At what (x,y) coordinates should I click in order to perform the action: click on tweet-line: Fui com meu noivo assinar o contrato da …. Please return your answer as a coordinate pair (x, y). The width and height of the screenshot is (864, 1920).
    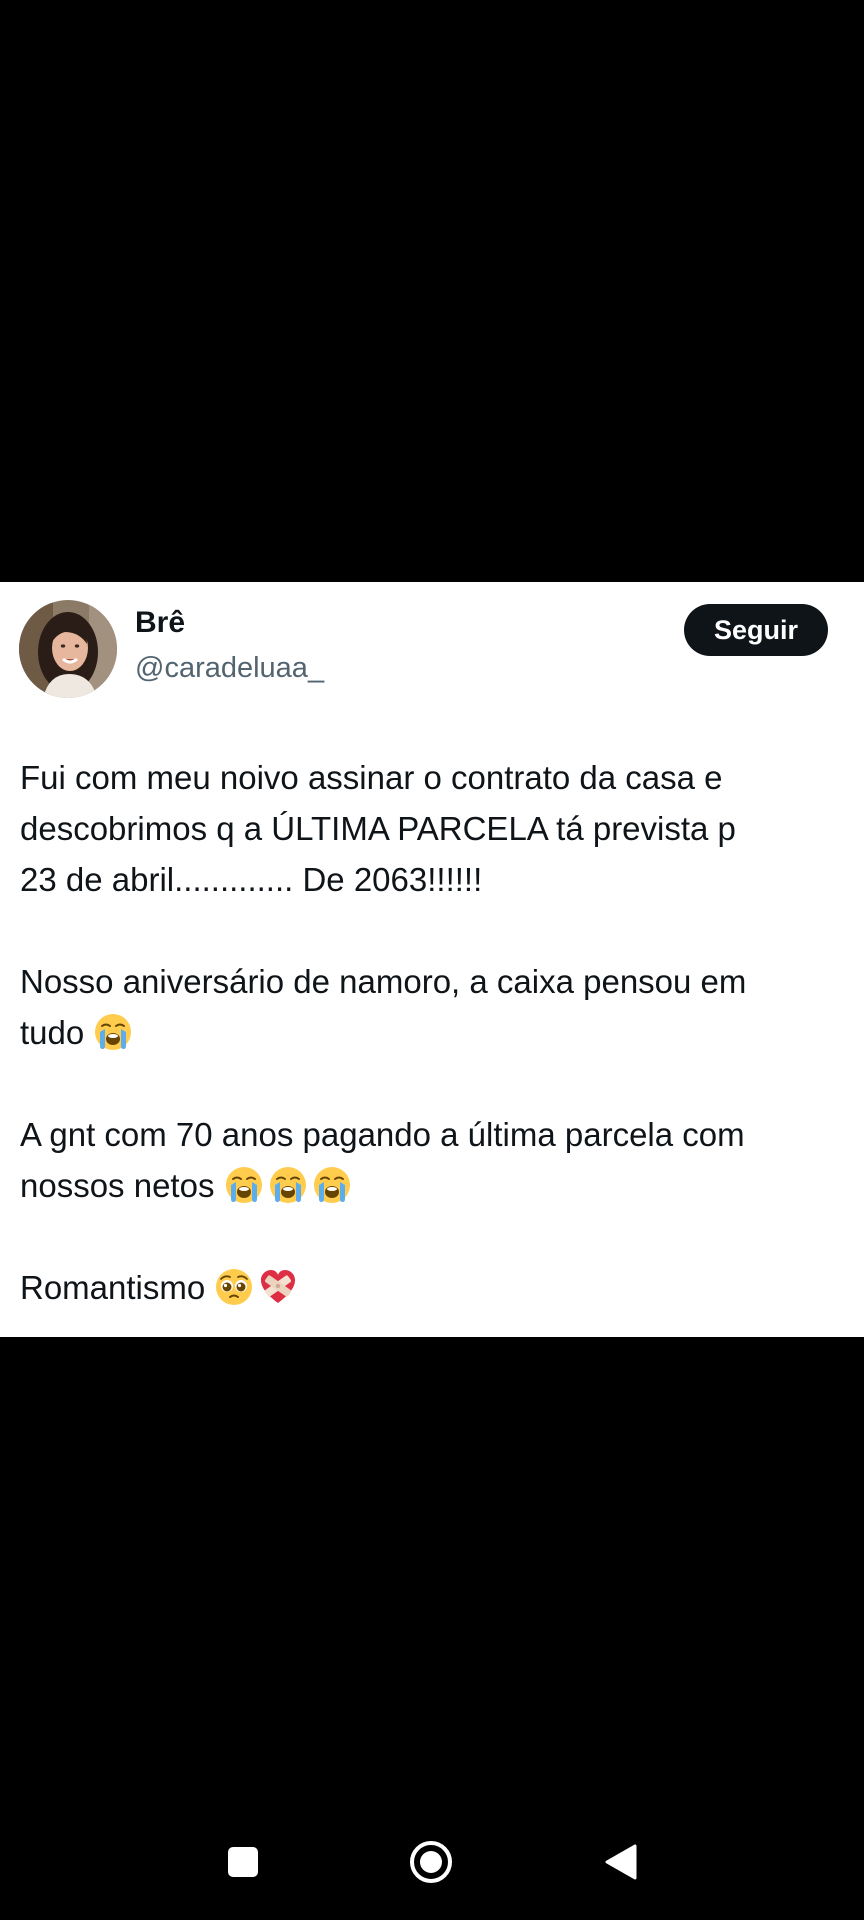
    Looking at the image, I should click on (371, 777).